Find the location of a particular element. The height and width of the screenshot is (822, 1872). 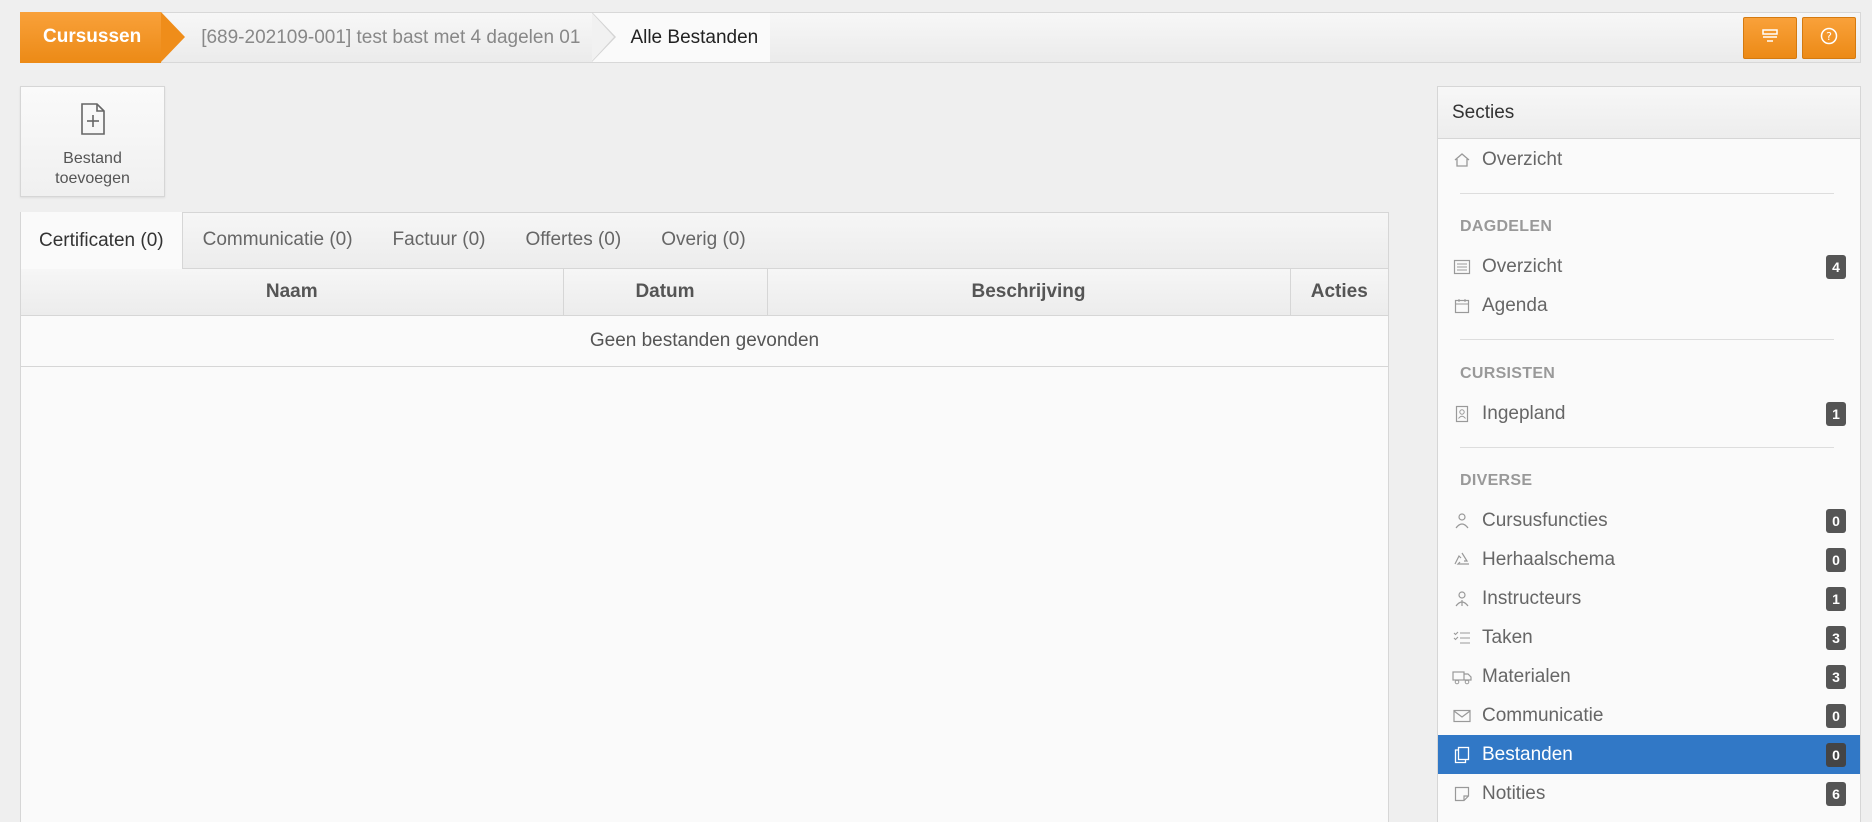

add-file-label-1: Bestand is located at coordinates (92, 158).